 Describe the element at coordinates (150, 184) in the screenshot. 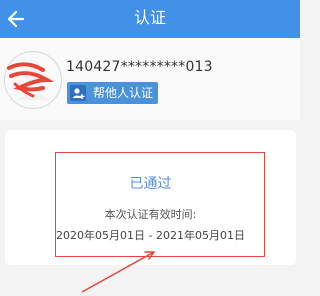

I see `verification-status: 已通过` at that location.